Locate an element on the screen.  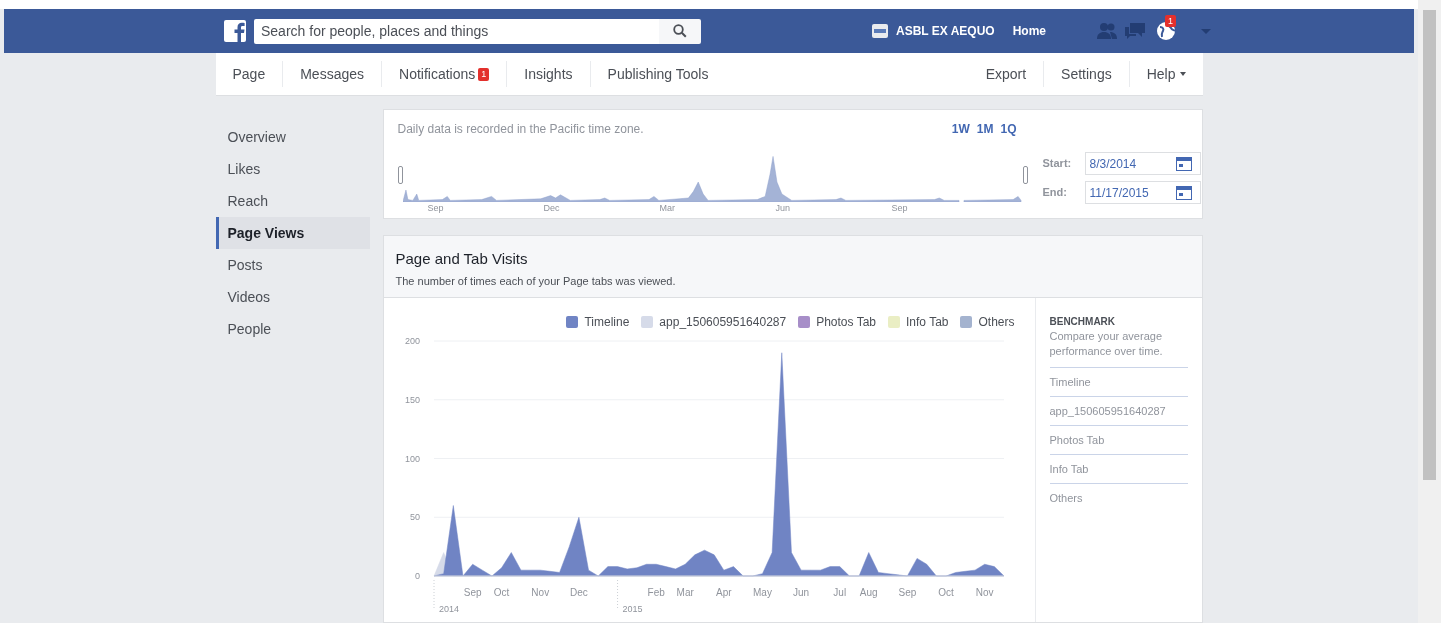
facebook-logo-icon is located at coordinates (235, 31).